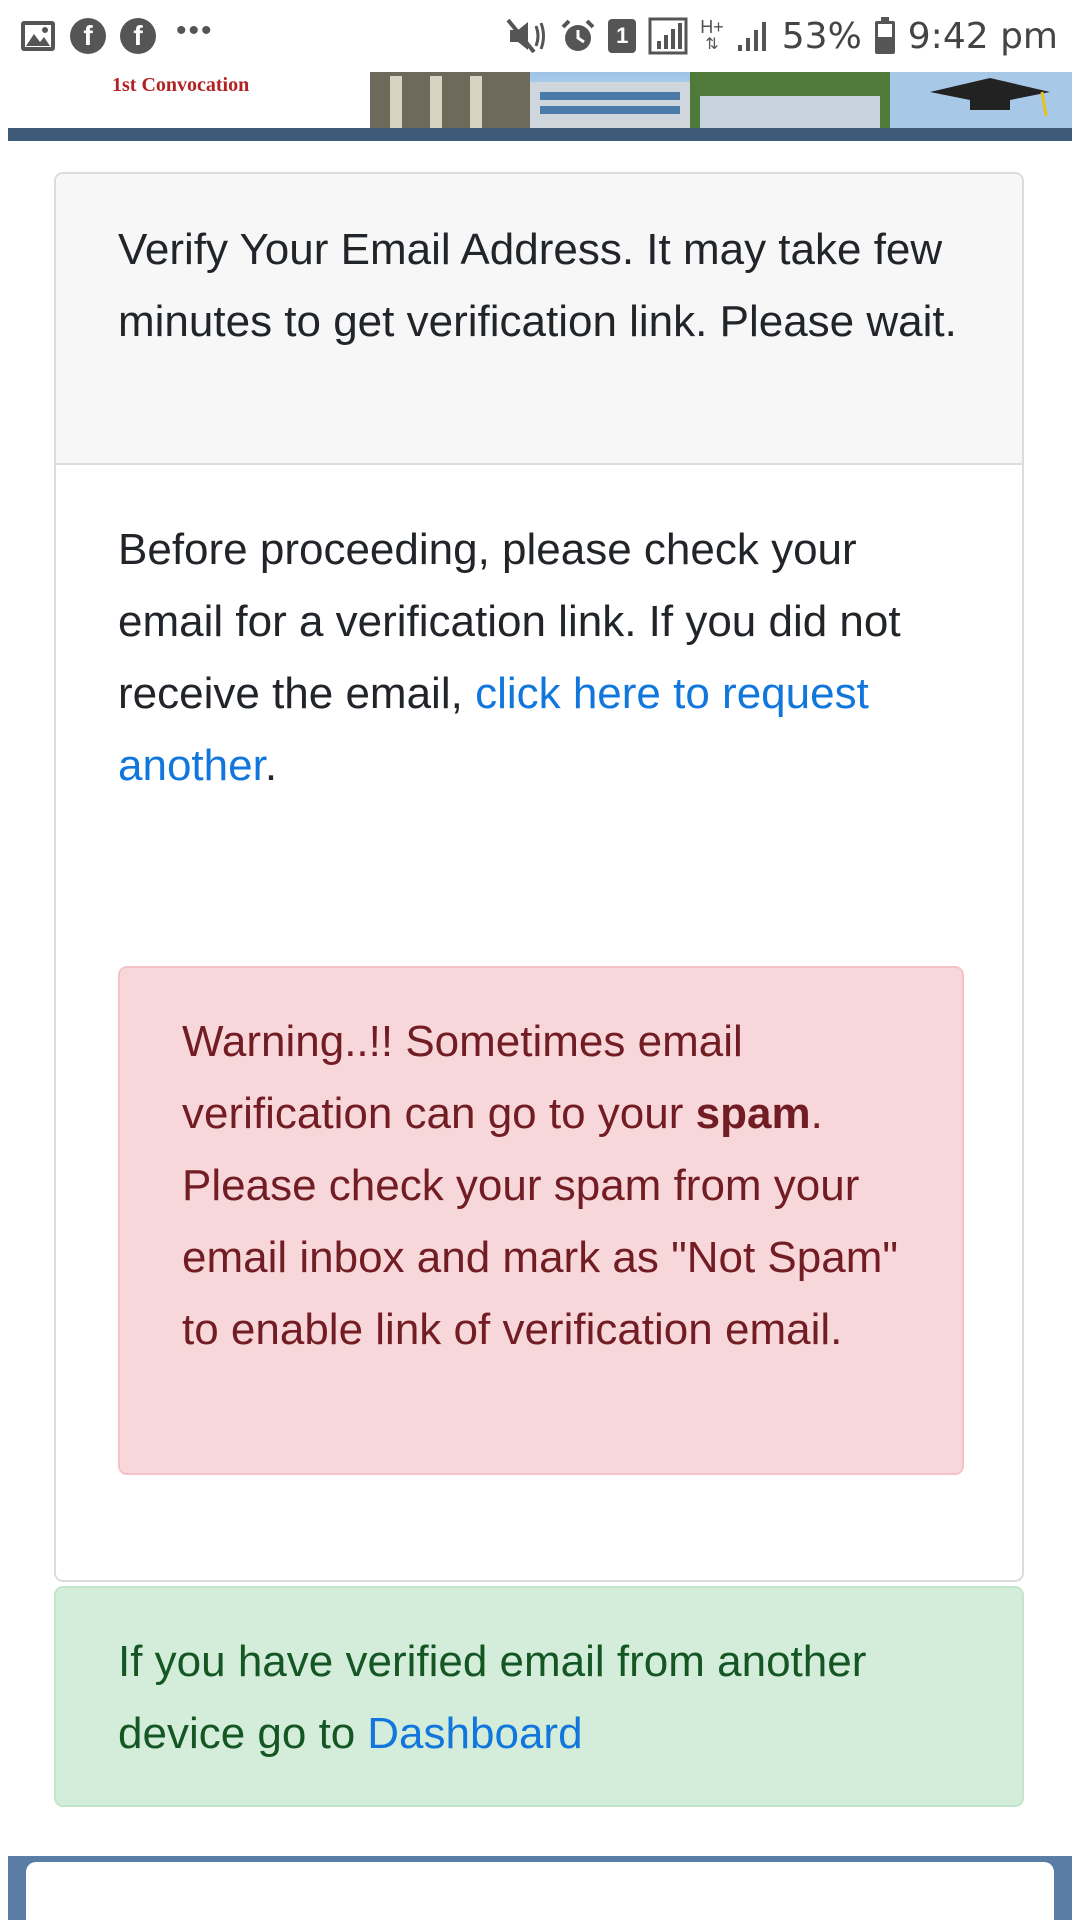  I want to click on status-bar-right: 1 H+ ⇅ 53% 9:42 pm, so click(776, 36).